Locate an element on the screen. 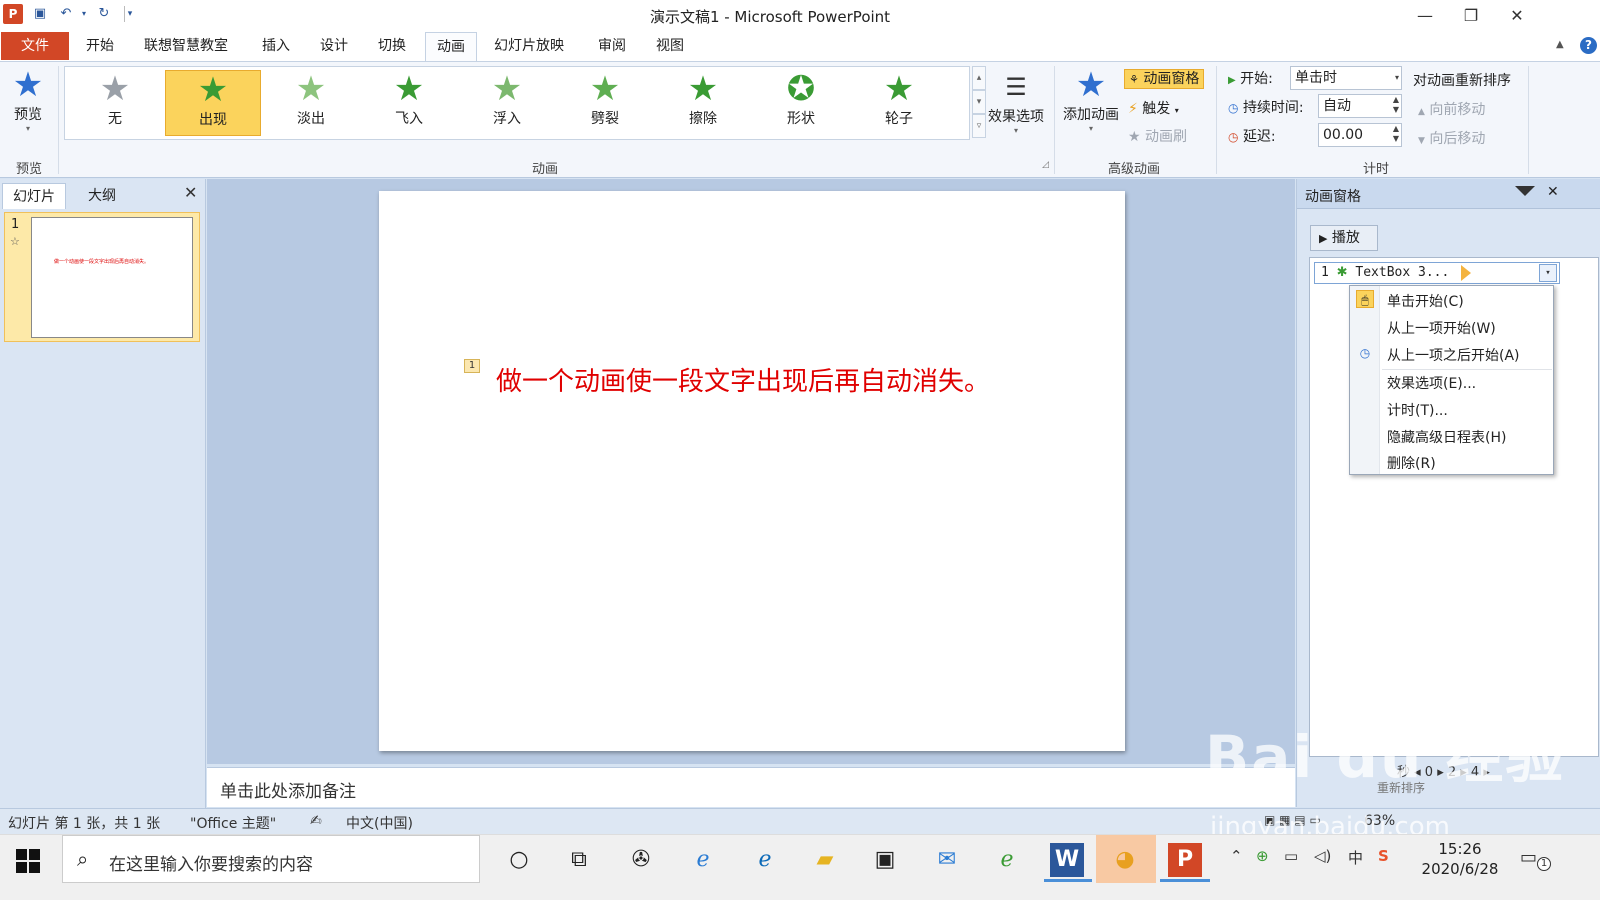 The height and width of the screenshot is (900, 1600). save-icon: ▣ is located at coordinates (40, 14).